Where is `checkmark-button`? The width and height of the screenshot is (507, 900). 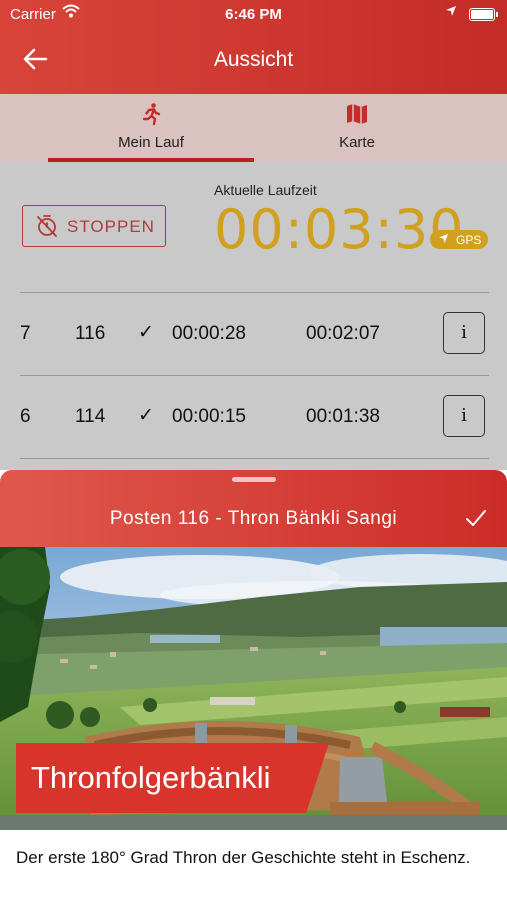
checkmark-button is located at coordinates (476, 518).